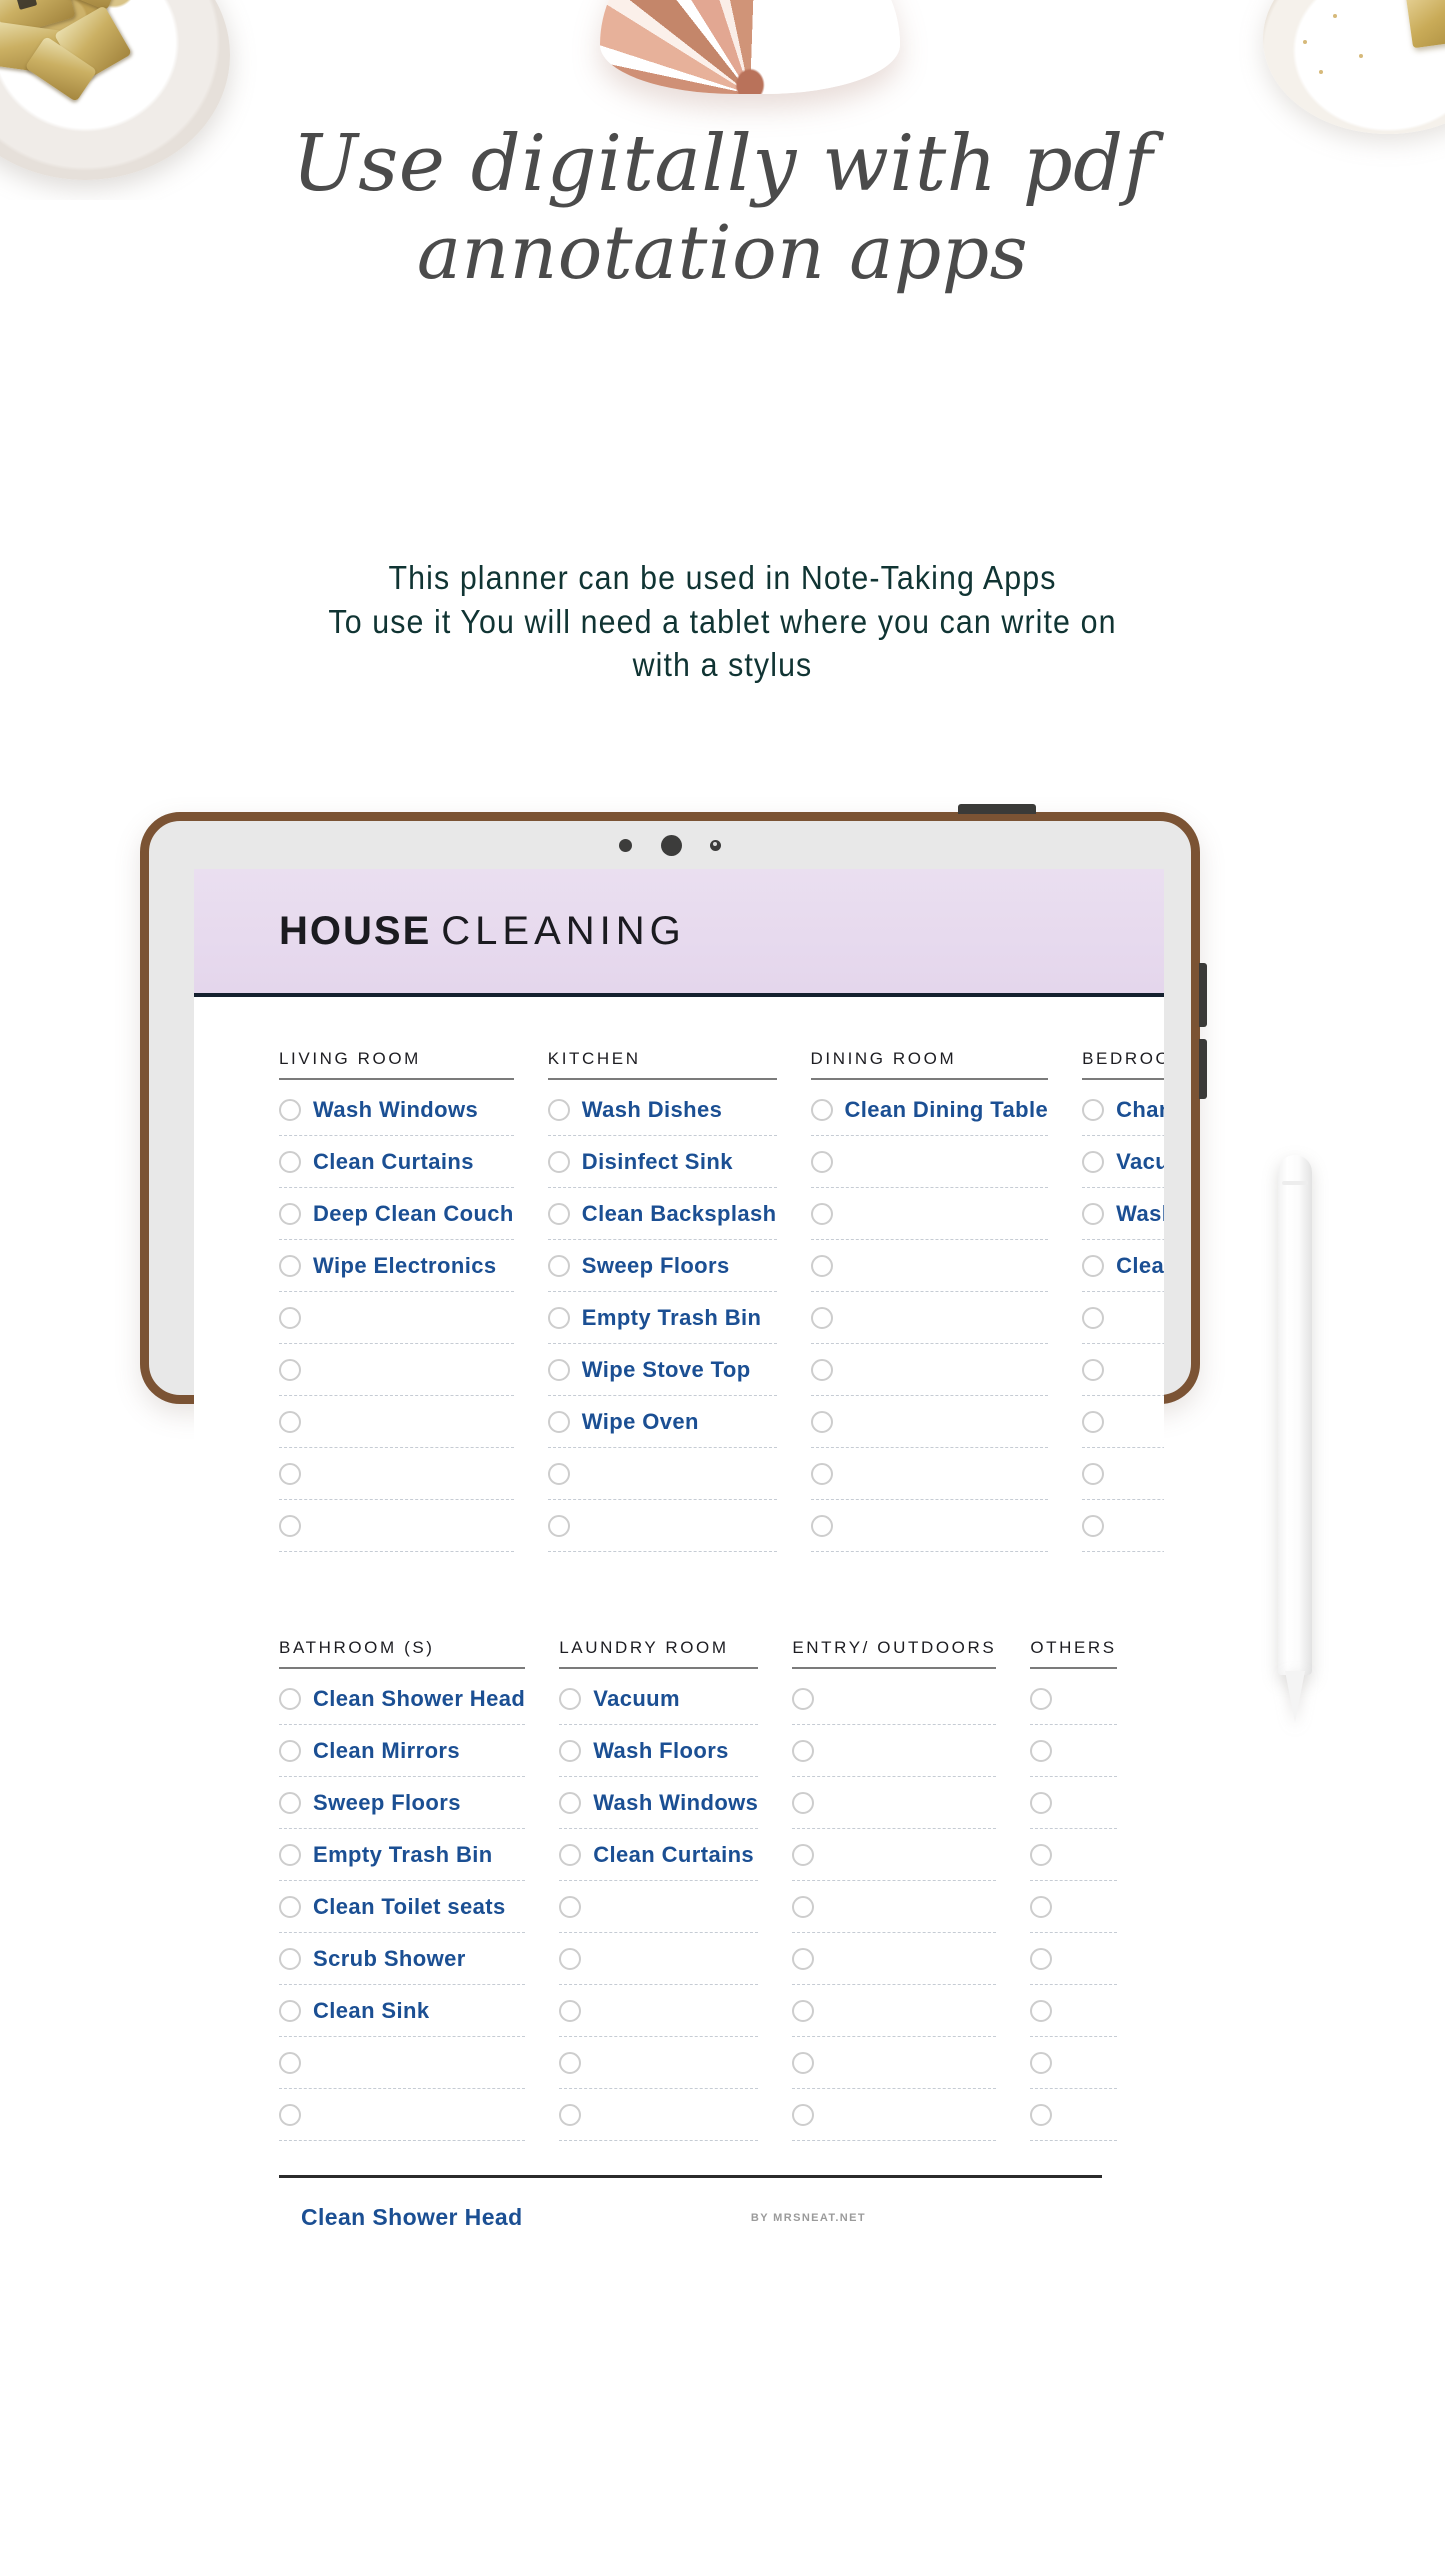 Image resolution: width=1445 pixels, height=2569 pixels. What do you see at coordinates (402, 1699) in the screenshot?
I see `checklist-row: Clean Shower Head` at bounding box center [402, 1699].